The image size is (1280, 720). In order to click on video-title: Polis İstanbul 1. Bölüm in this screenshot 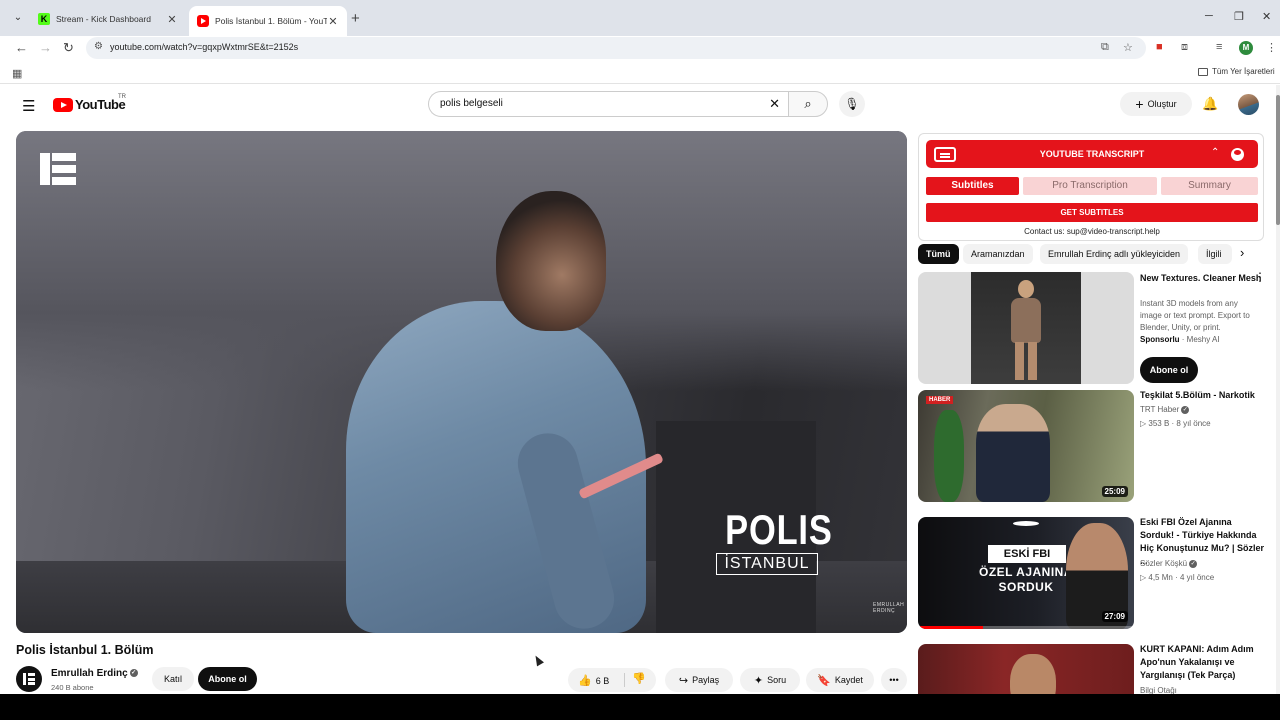, I will do `click(85, 650)`.